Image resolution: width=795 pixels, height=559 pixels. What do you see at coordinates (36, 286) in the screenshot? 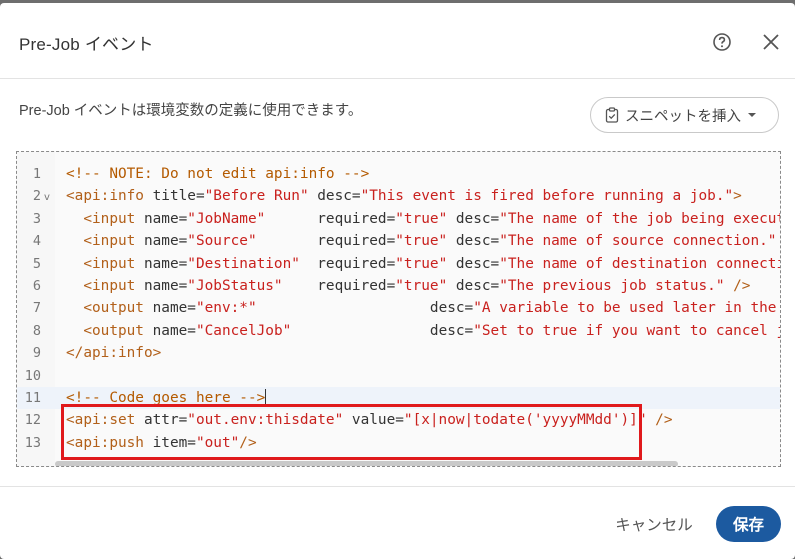
I see `line-number: 6` at bounding box center [36, 286].